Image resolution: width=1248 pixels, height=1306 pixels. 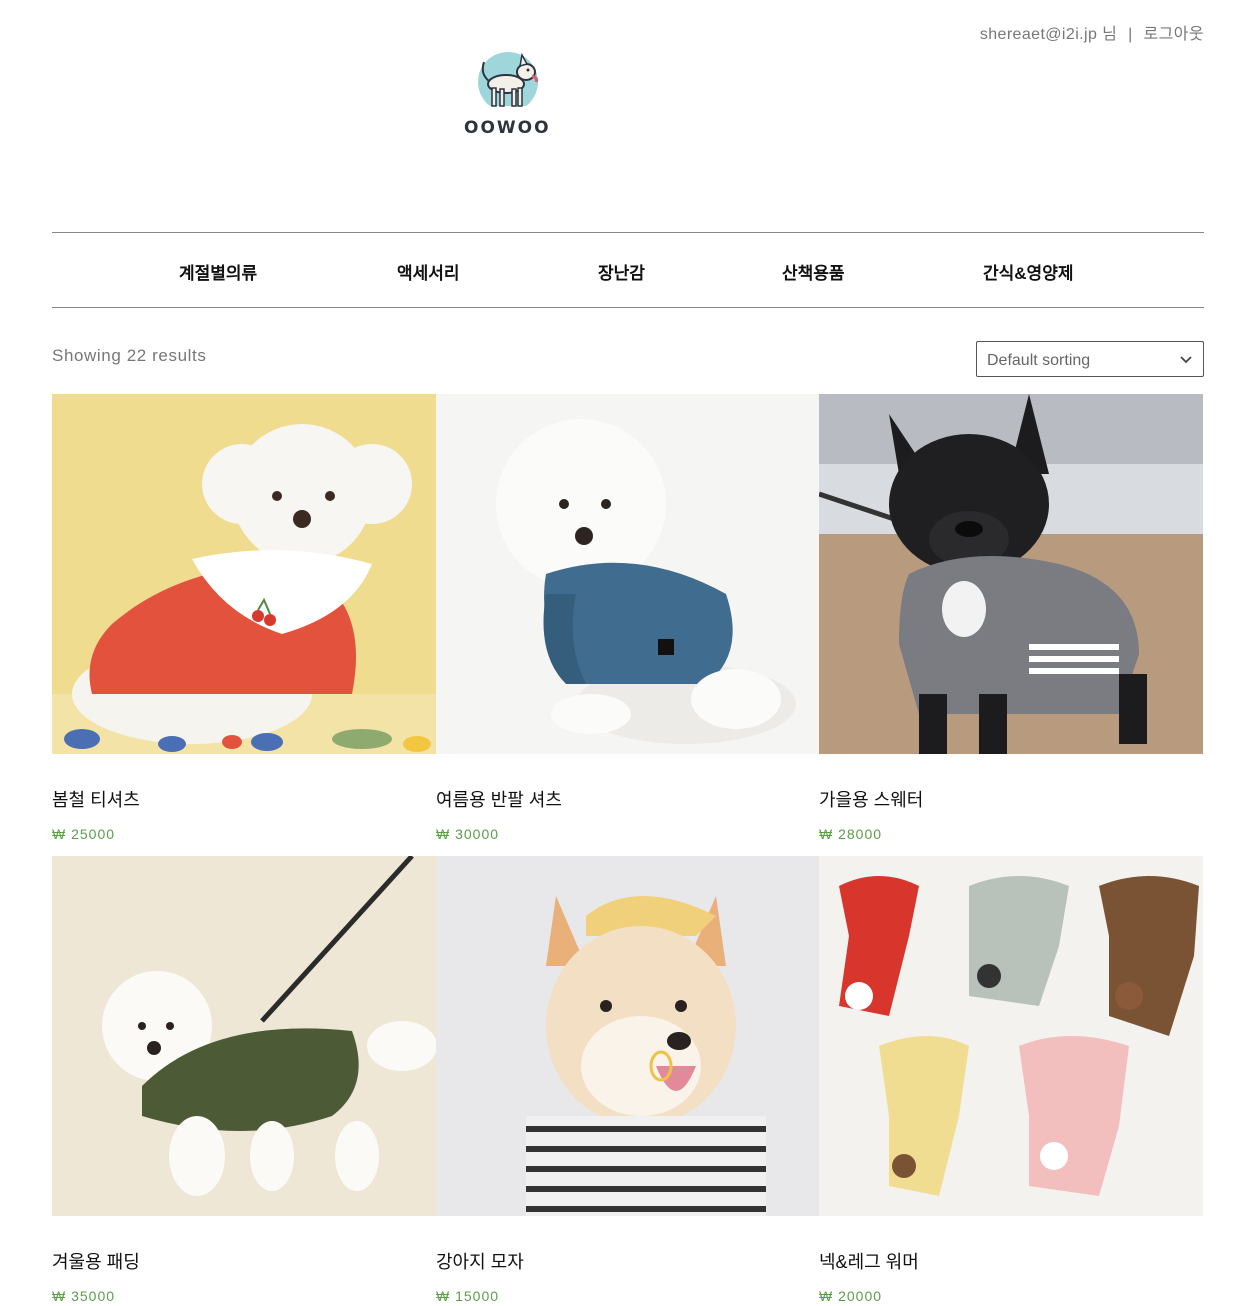 I want to click on product-title: 가을용 스웨터, so click(x=871, y=799).